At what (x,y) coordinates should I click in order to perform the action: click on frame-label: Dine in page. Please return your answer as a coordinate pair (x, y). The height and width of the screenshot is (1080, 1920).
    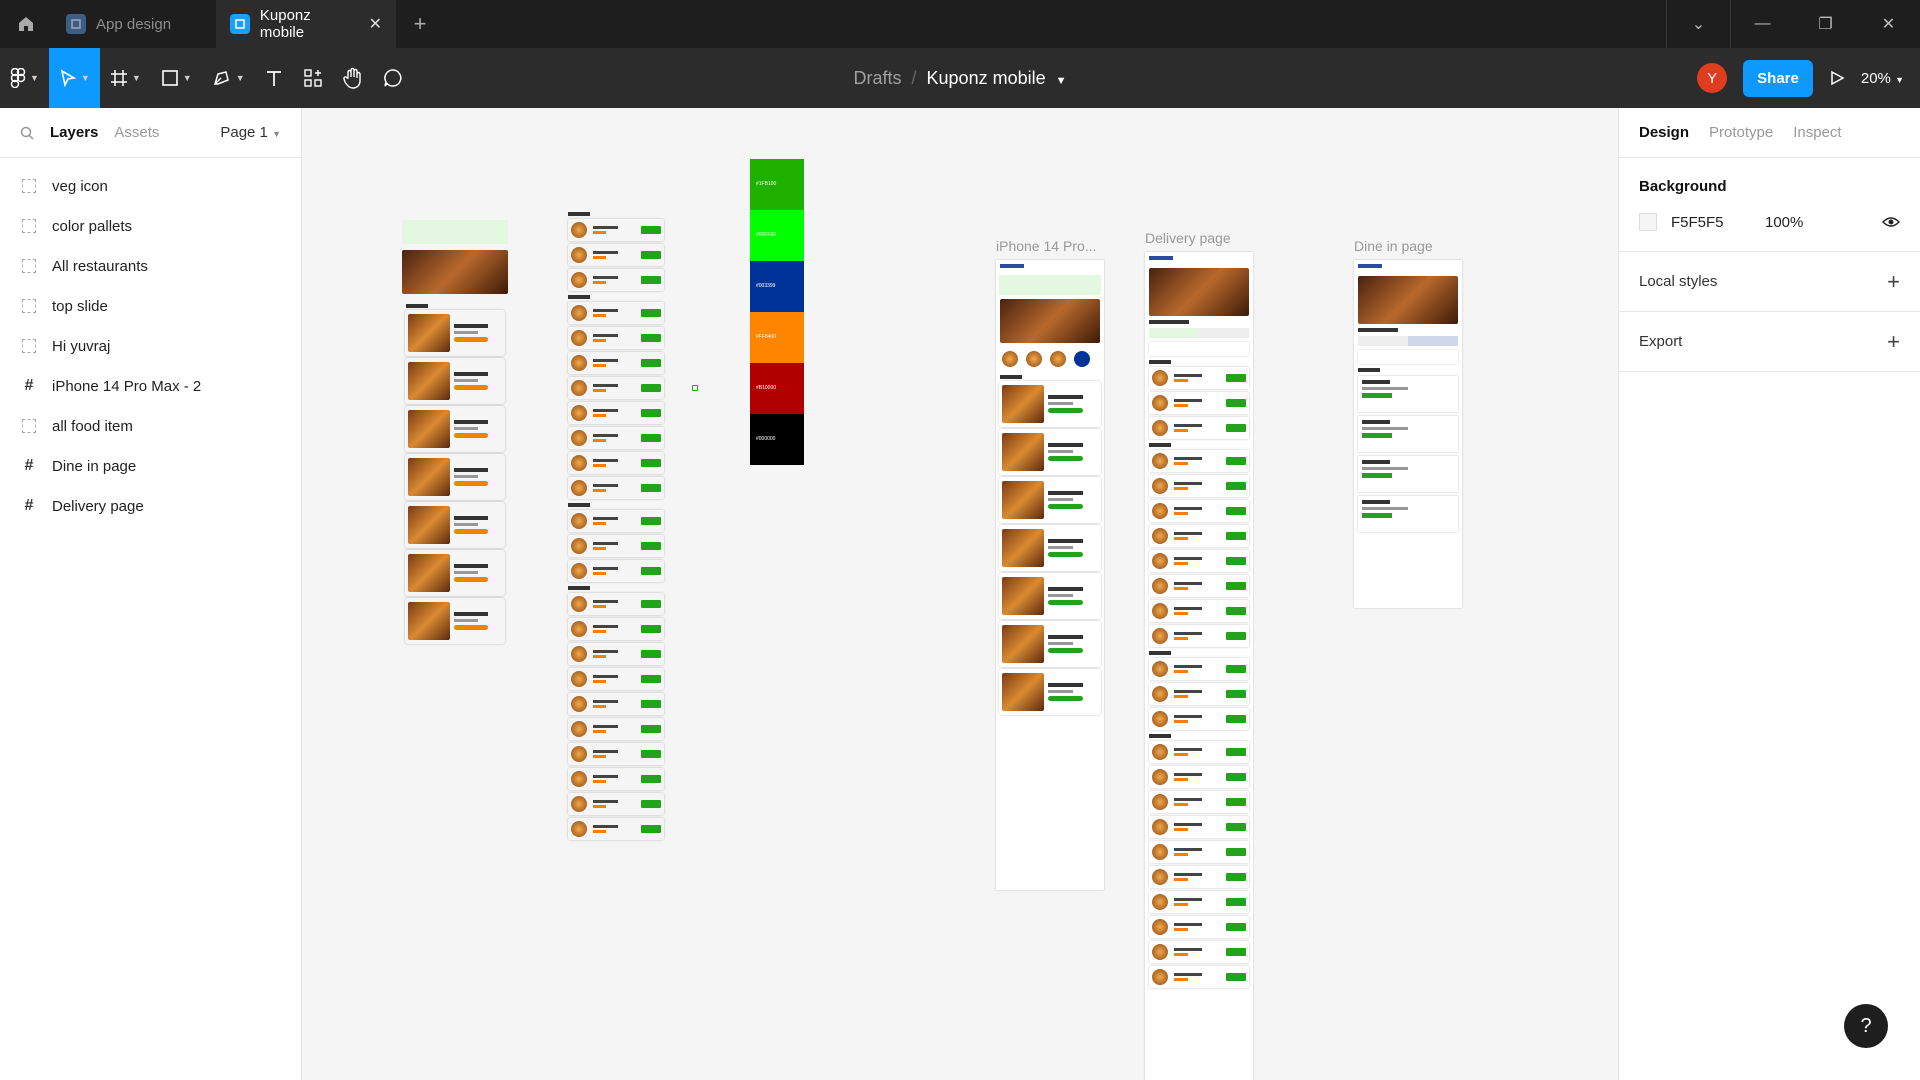
    Looking at the image, I should click on (1393, 246).